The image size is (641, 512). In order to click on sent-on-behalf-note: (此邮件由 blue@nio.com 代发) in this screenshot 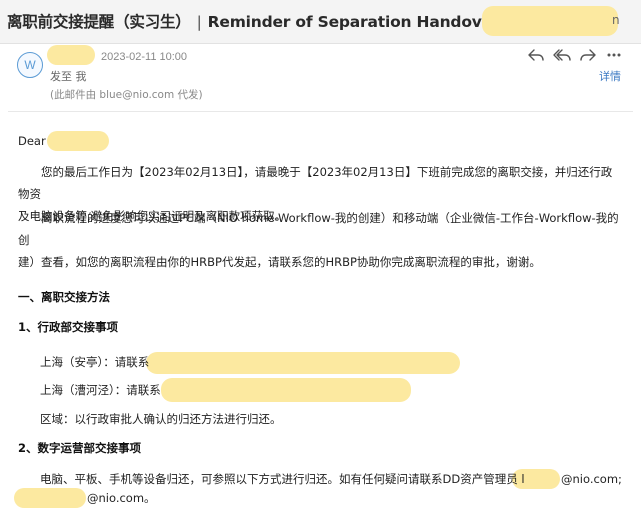, I will do `click(126, 95)`.